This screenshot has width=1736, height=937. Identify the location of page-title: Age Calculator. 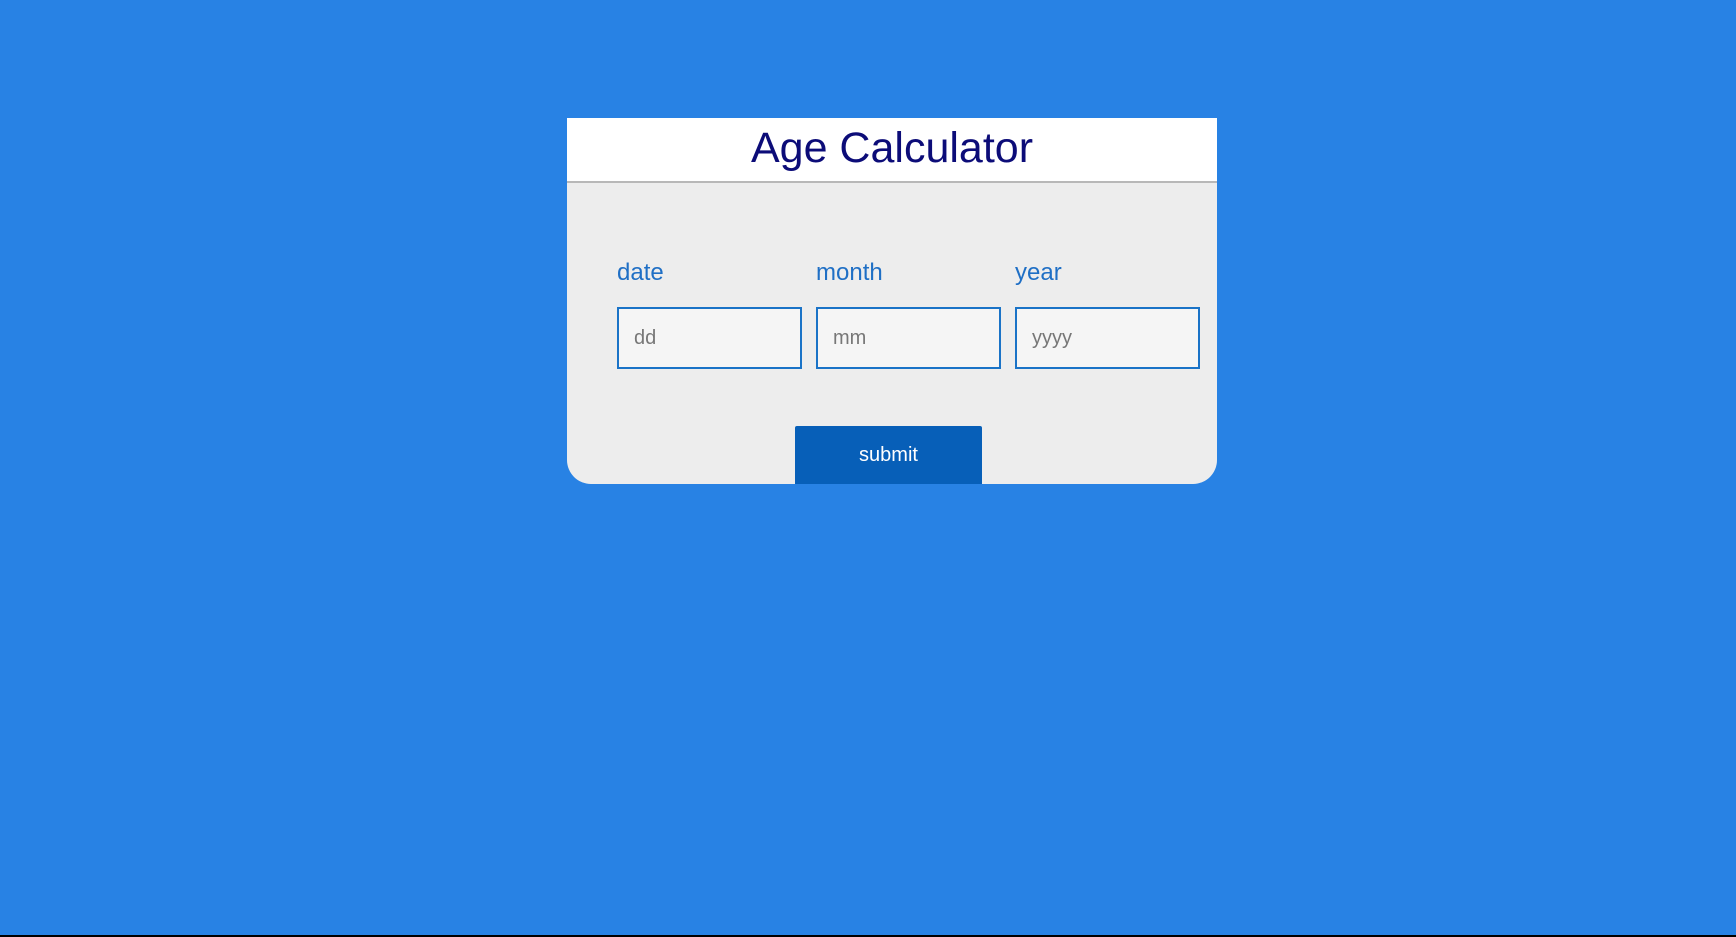
(892, 148).